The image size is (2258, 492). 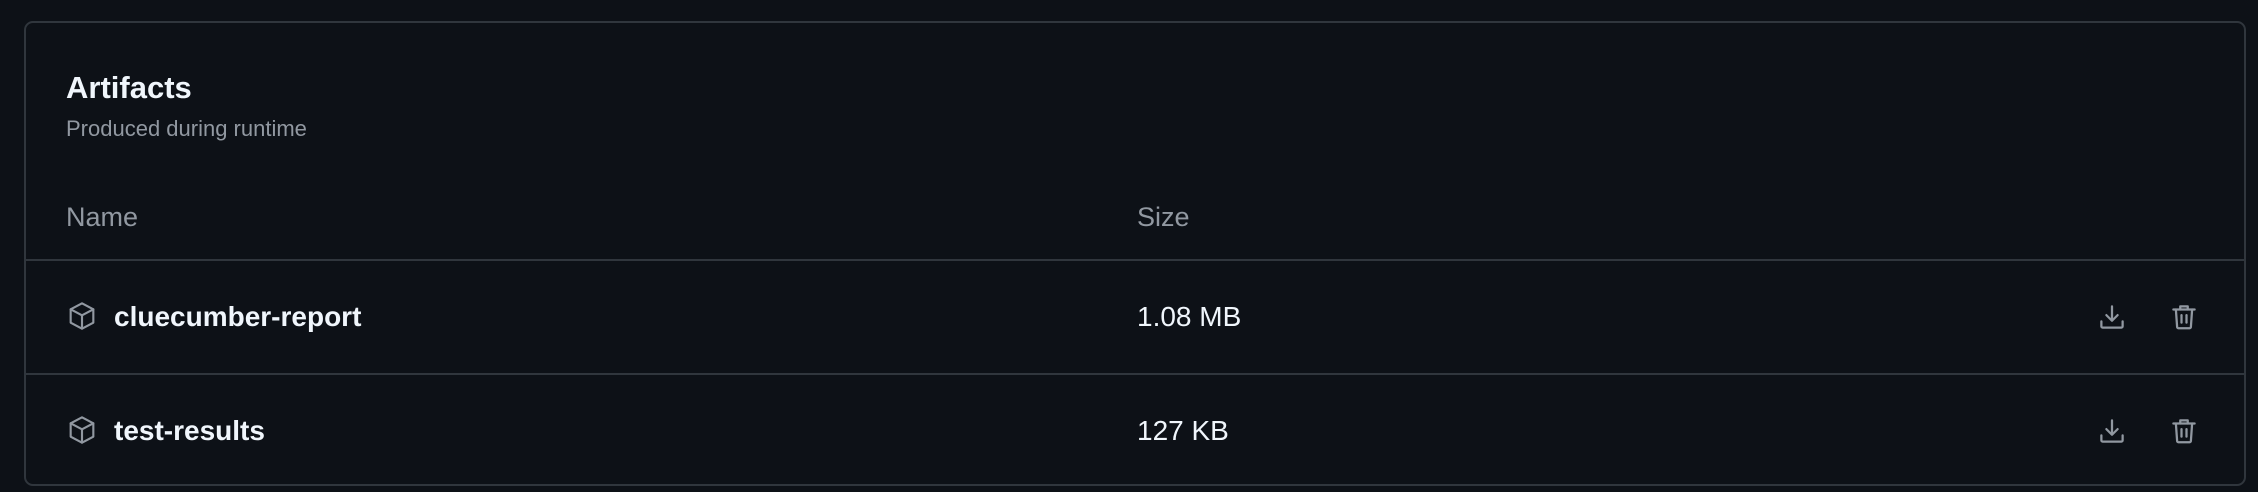 What do you see at coordinates (237, 317) in the screenshot?
I see `artifact-name-link: cluecumber-report` at bounding box center [237, 317].